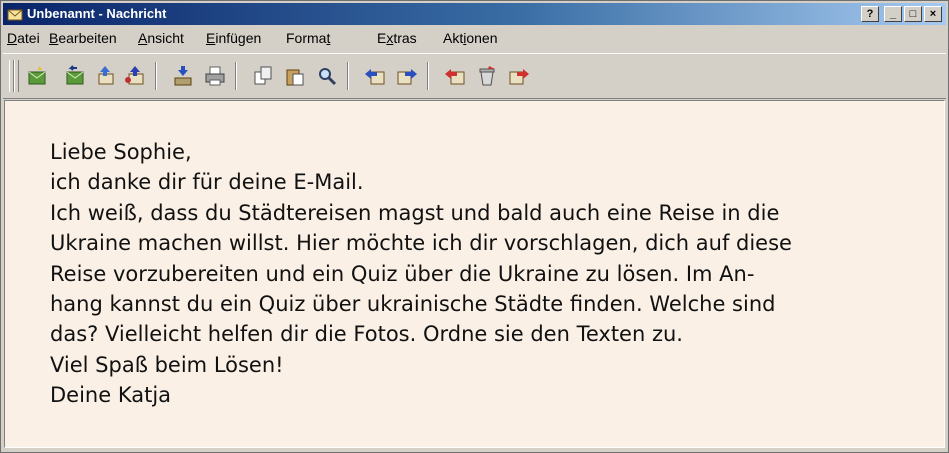 This screenshot has height=453, width=949. I want to click on menu-label: Forma, so click(306, 38).